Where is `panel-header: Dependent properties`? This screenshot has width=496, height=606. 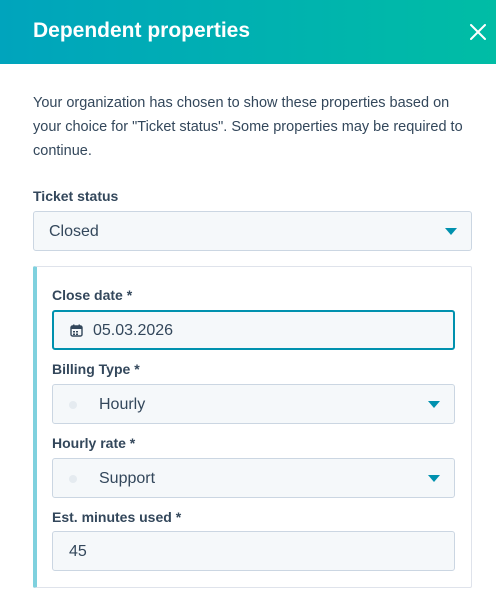
panel-header: Dependent properties is located at coordinates (248, 32).